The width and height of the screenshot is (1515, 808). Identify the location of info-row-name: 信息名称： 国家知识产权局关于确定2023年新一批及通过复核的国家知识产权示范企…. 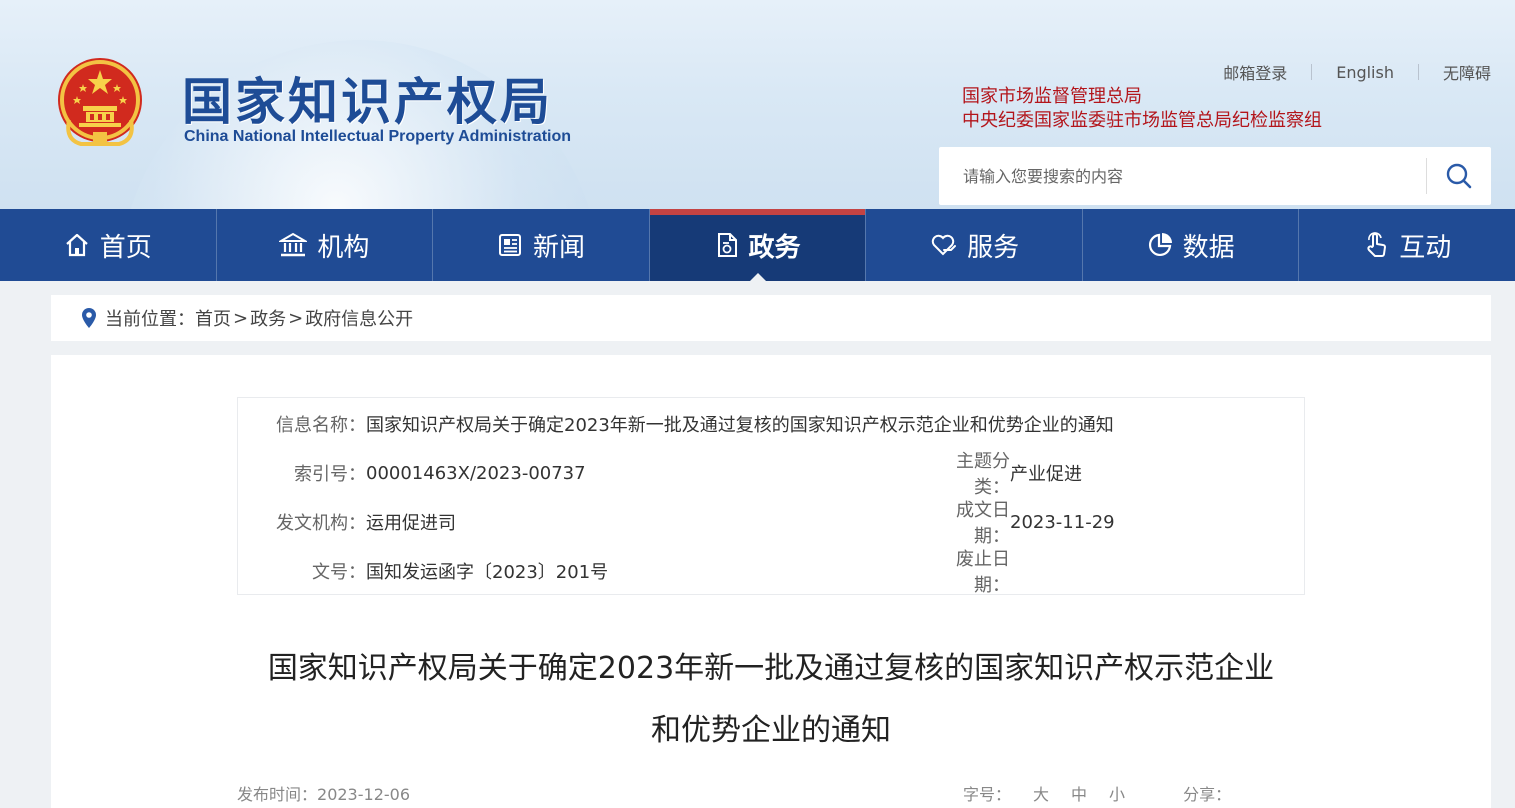
(676, 424).